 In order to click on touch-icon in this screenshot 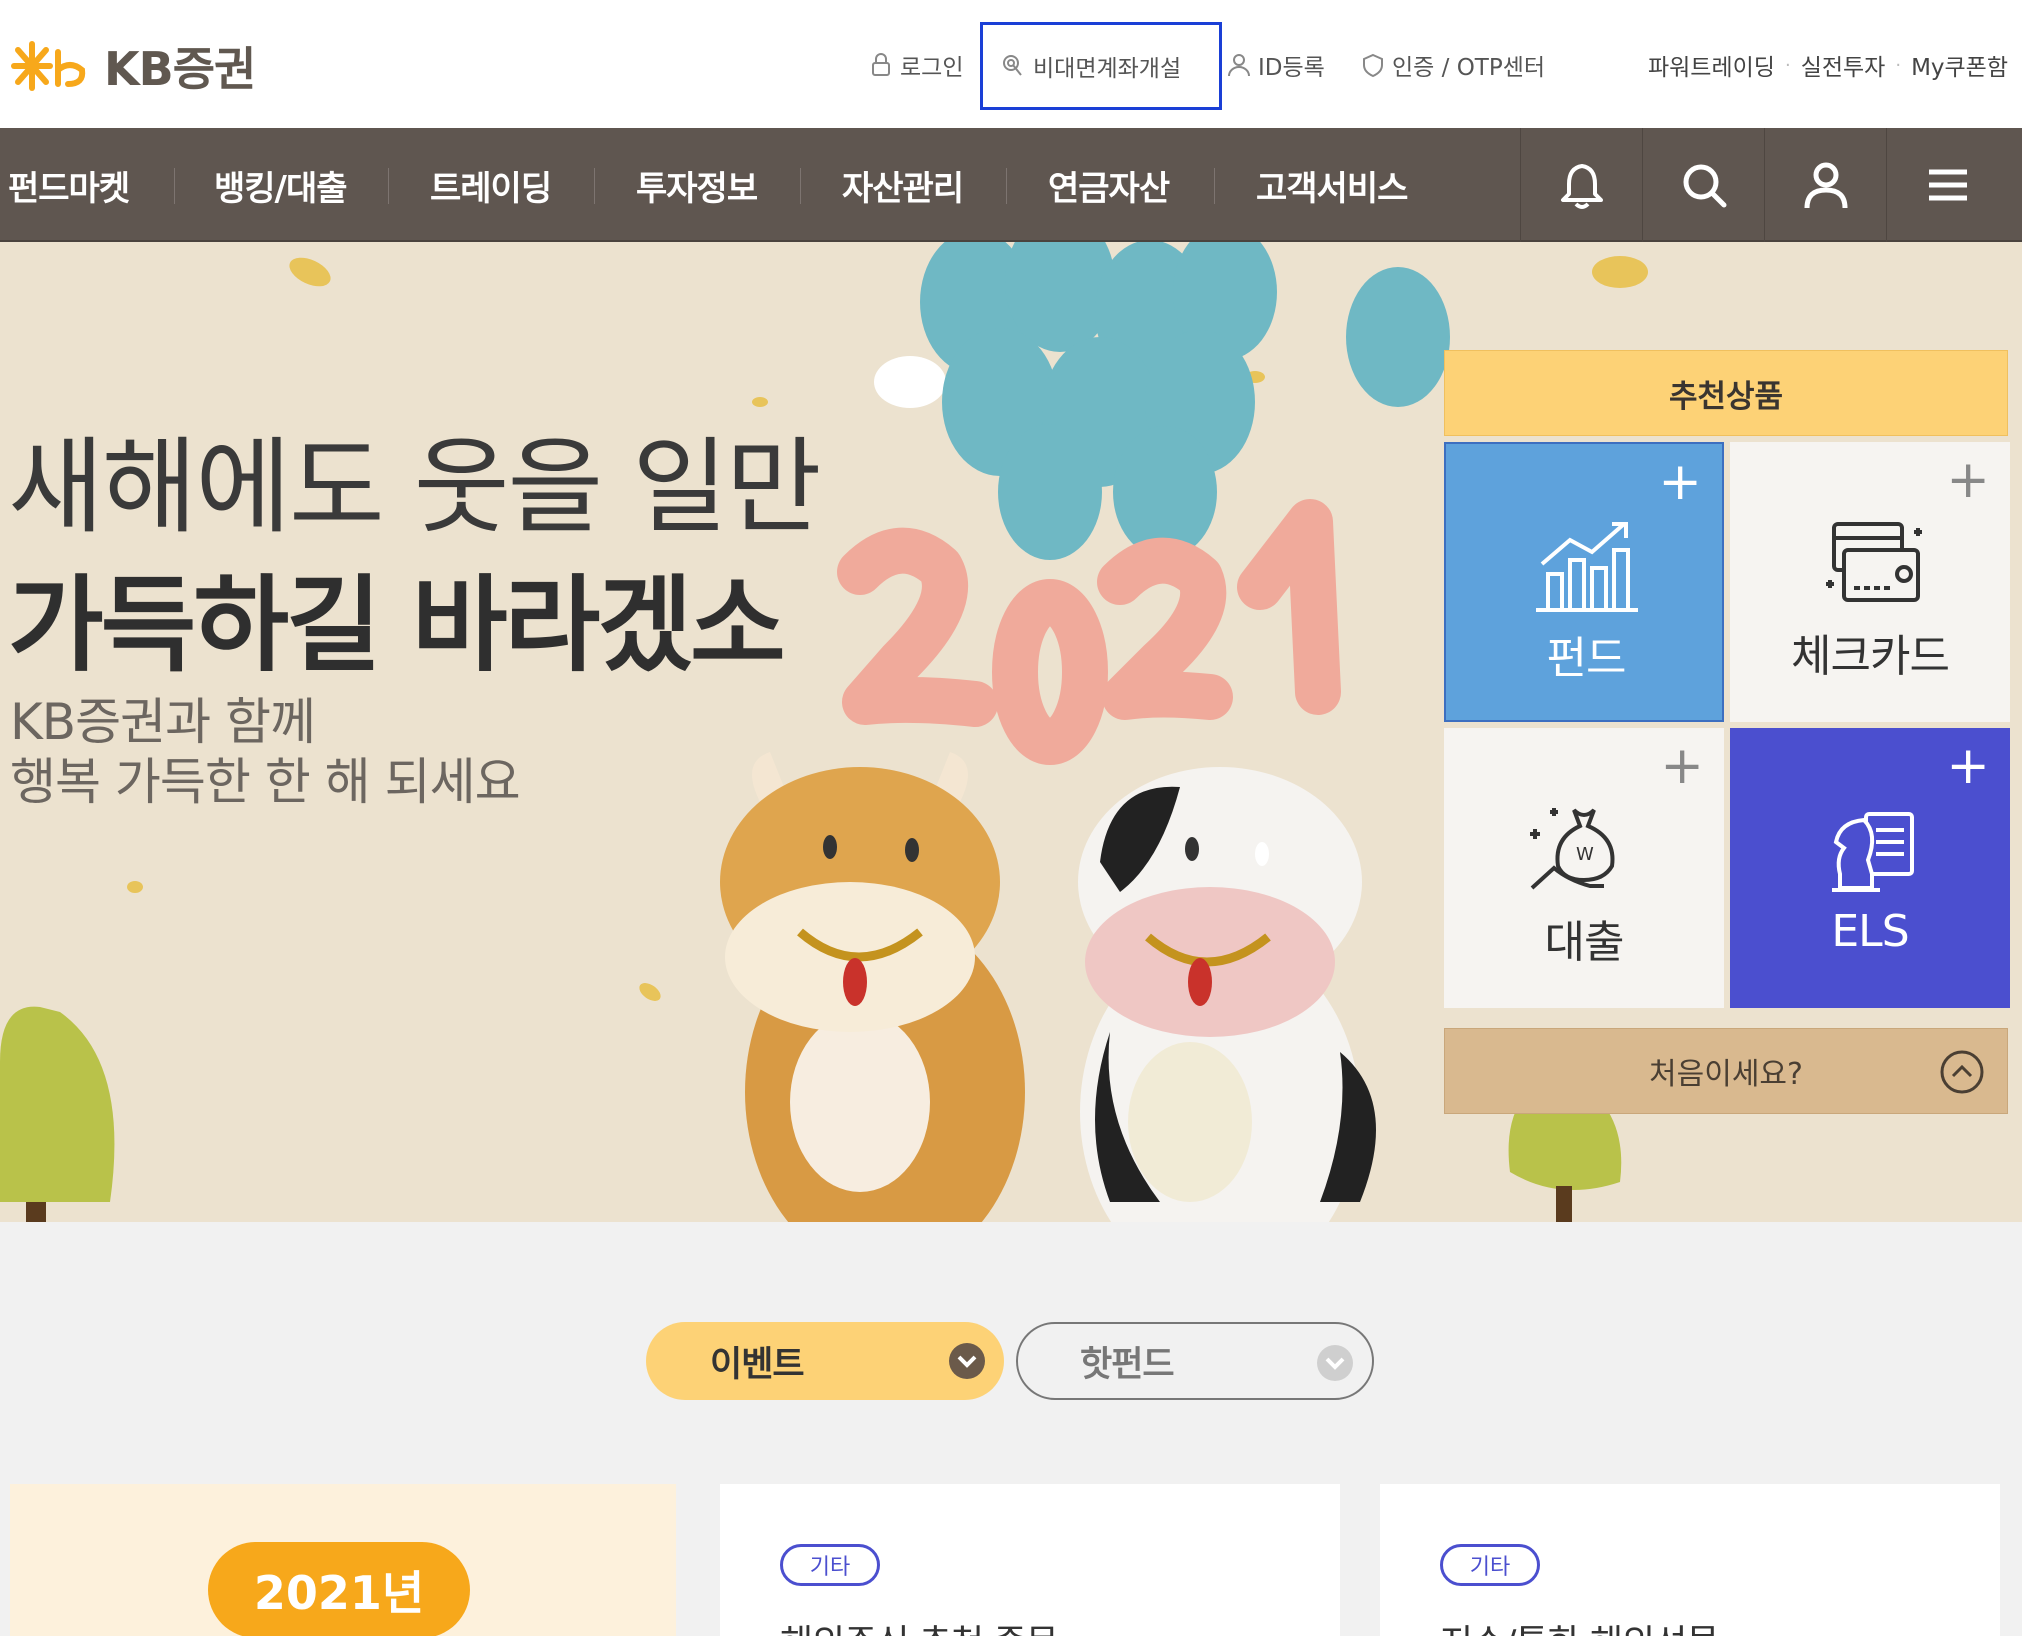, I will do `click(1012, 65)`.